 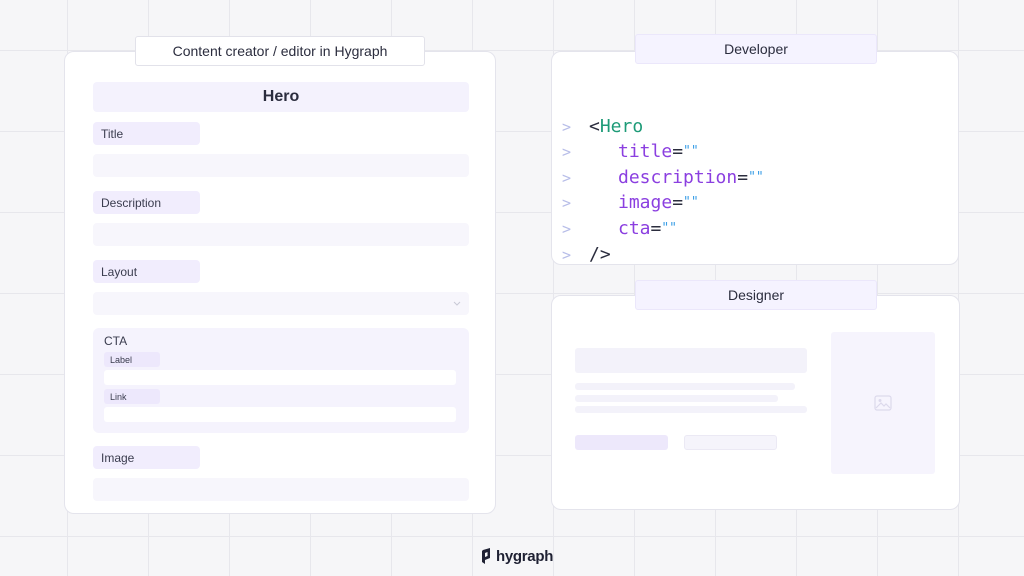 What do you see at coordinates (116, 341) in the screenshot?
I see `cta-label: CTA` at bounding box center [116, 341].